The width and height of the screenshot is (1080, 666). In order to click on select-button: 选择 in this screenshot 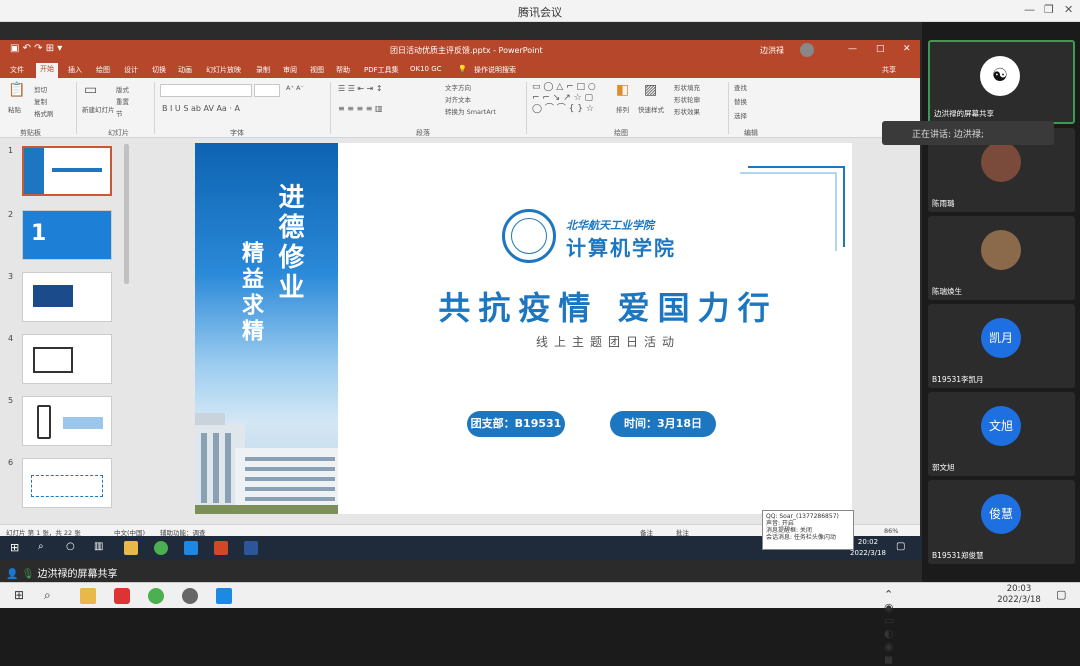, I will do `click(740, 115)`.